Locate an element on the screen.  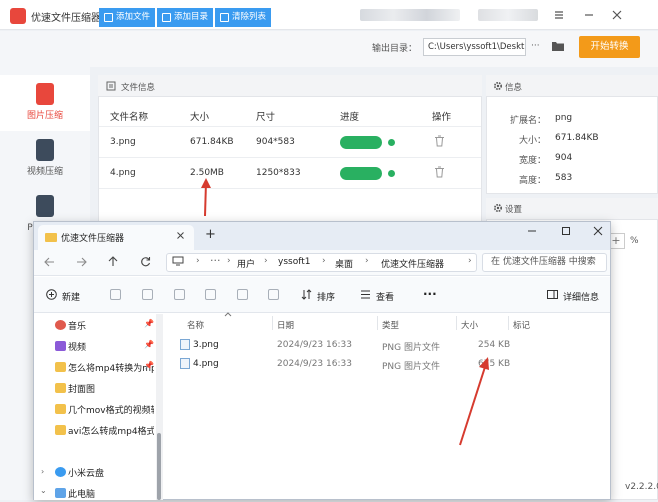
output-path-field: C:\Users\yssoft1\Deskt is located at coordinates (474, 47).